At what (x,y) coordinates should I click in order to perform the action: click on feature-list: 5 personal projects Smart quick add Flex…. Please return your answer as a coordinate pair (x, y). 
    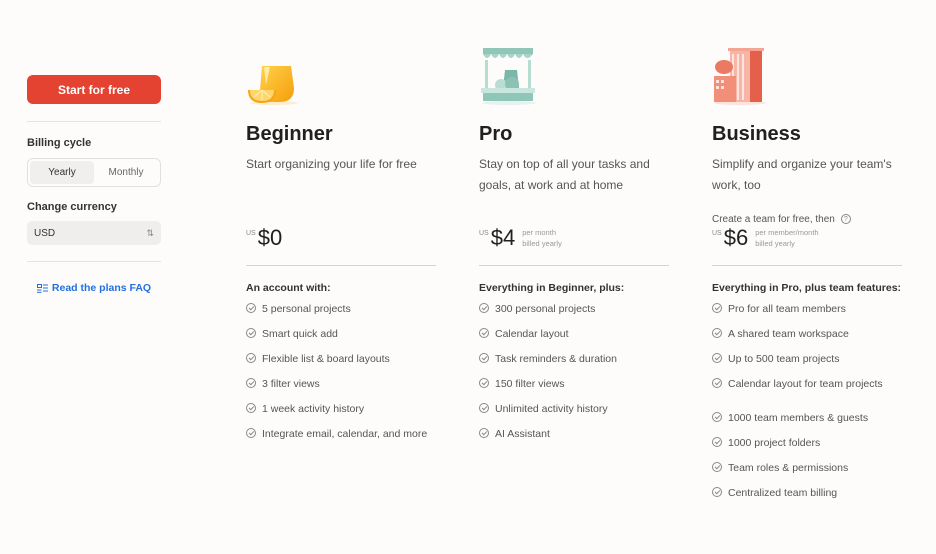
    Looking at the image, I should click on (342, 372).